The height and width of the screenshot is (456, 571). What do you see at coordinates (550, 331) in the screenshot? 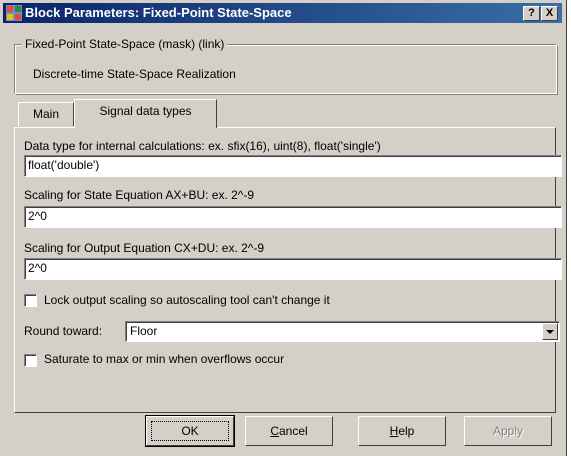
I see `chevron-down-icon` at bounding box center [550, 331].